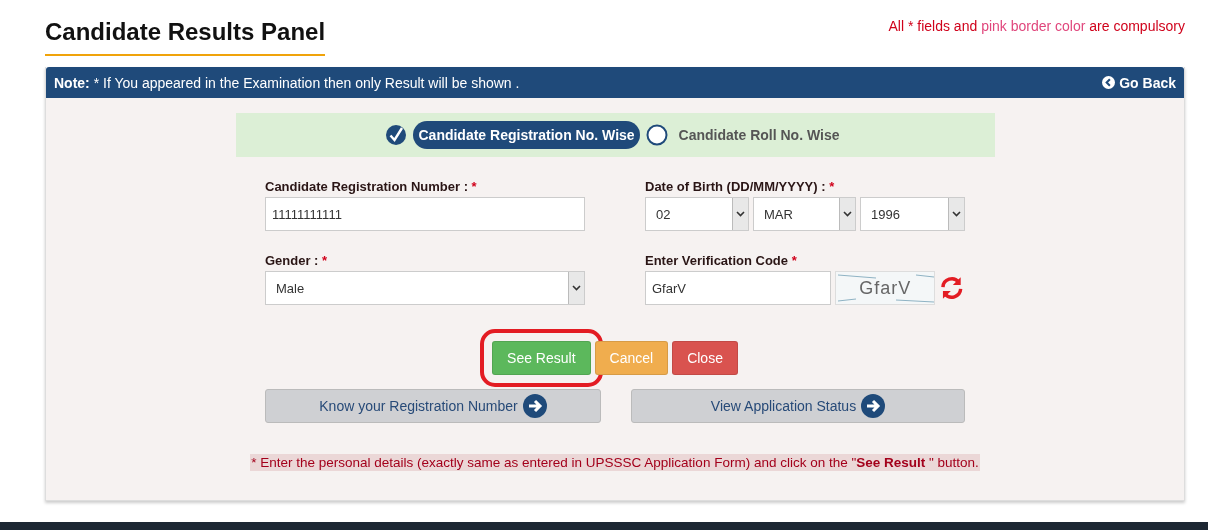 Image resolution: width=1208 pixels, height=530 pixels. I want to click on note-text: Note: * If You appeared in the Examination then only Result will be shown ., so click(287, 82).